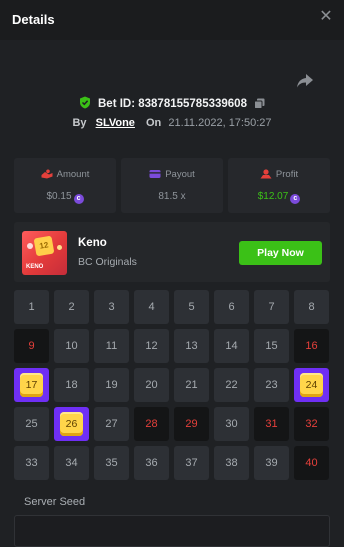  What do you see at coordinates (151, 346) in the screenshot?
I see `keno-cell-12: 12` at bounding box center [151, 346].